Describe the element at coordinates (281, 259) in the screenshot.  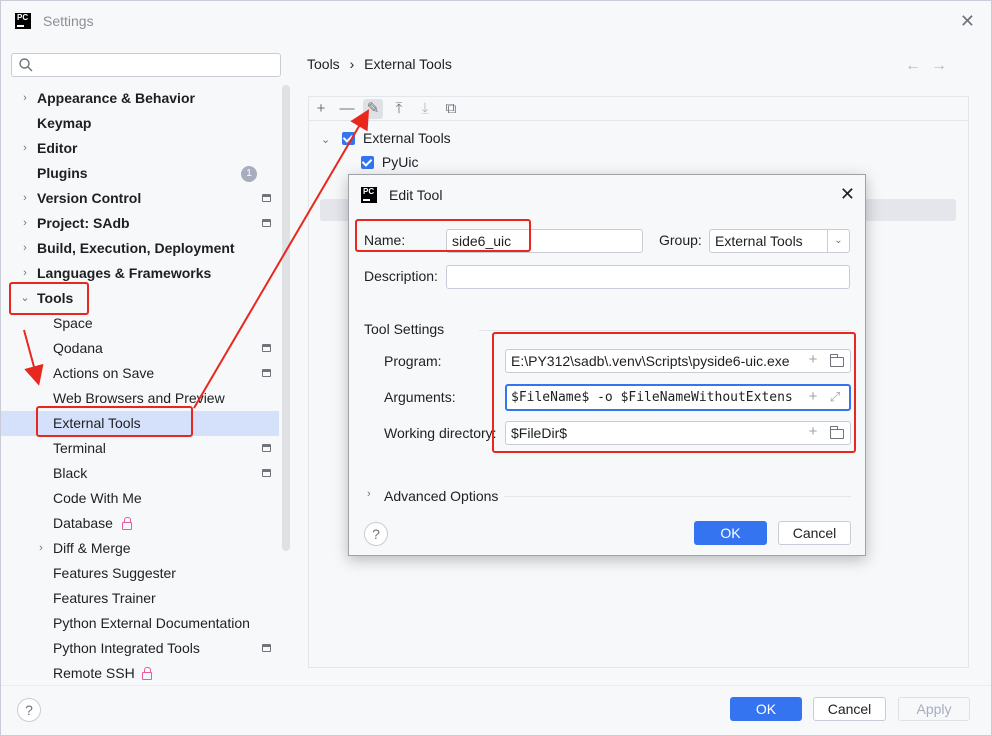
I see `annotation-arrow-to-edit-button` at that location.